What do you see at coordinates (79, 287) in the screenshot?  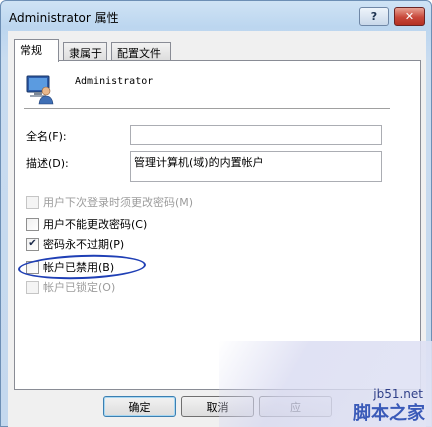 I see `checkbox-label: 帐户已锁定(O)` at bounding box center [79, 287].